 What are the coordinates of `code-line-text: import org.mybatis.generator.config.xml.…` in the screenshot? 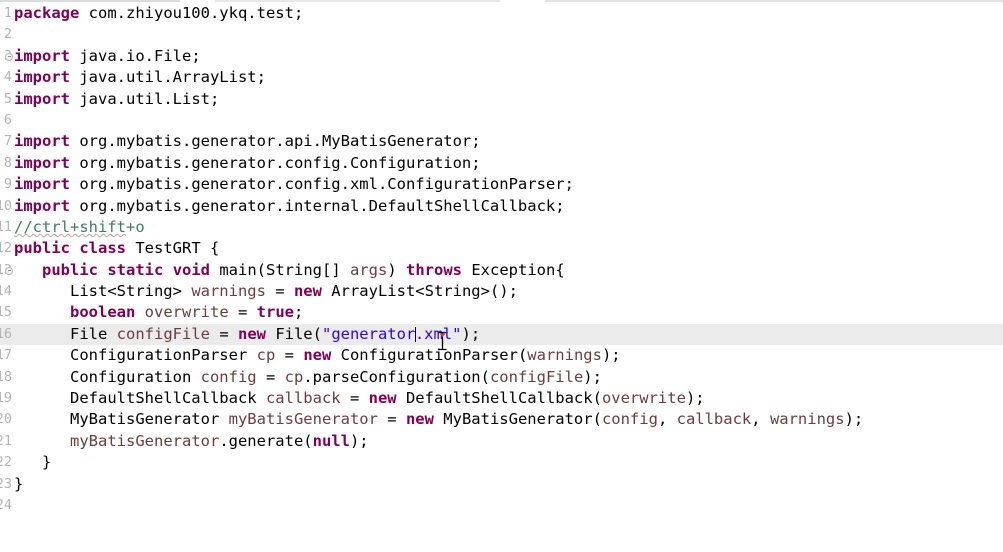 It's located at (508, 184).